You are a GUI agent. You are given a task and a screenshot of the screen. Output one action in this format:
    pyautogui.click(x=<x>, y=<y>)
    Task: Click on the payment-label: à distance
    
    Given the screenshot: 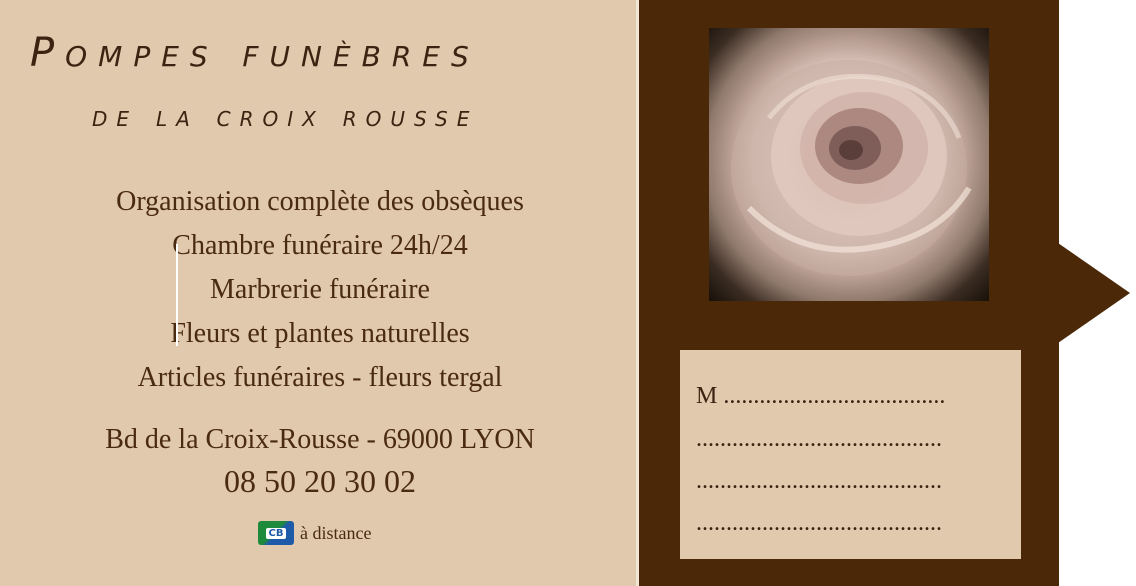 What is the action you would take?
    pyautogui.click(x=336, y=532)
    